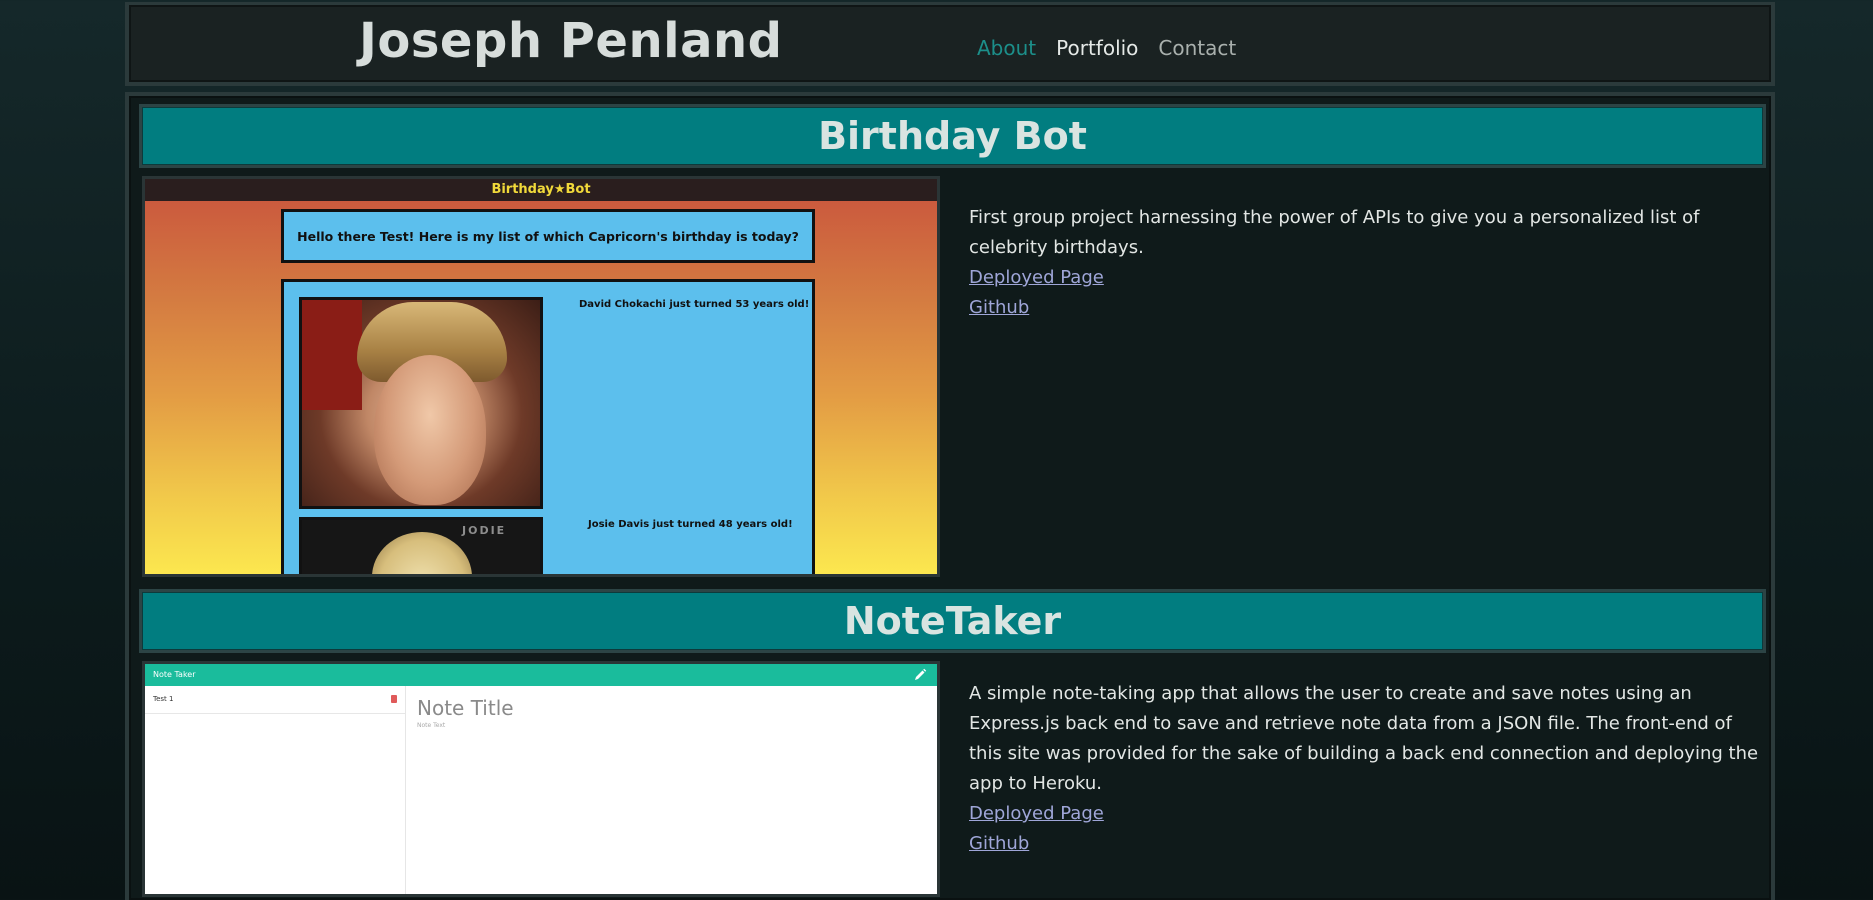  Describe the element at coordinates (394, 699) in the screenshot. I see `trash-icon` at that location.